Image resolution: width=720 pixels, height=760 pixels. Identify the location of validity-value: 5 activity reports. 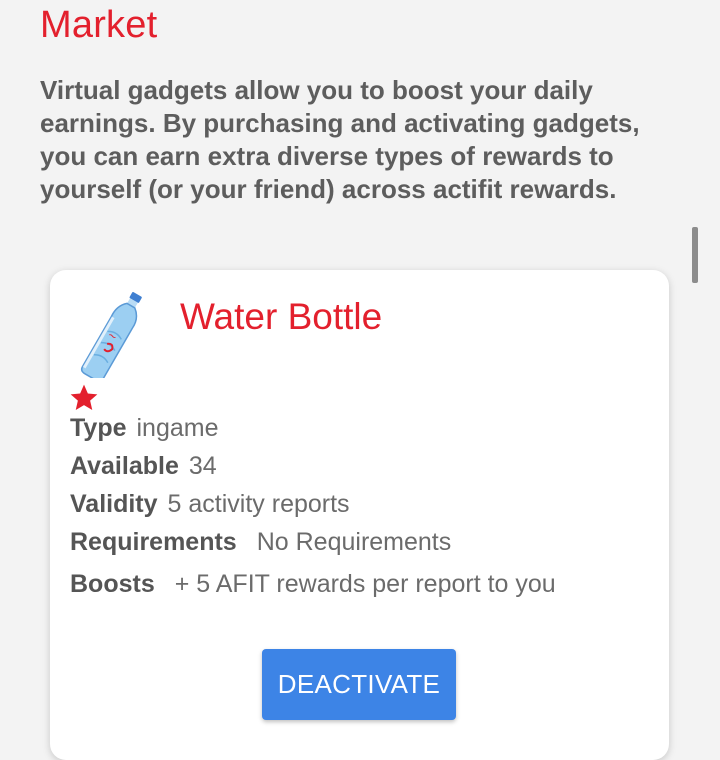
(258, 504).